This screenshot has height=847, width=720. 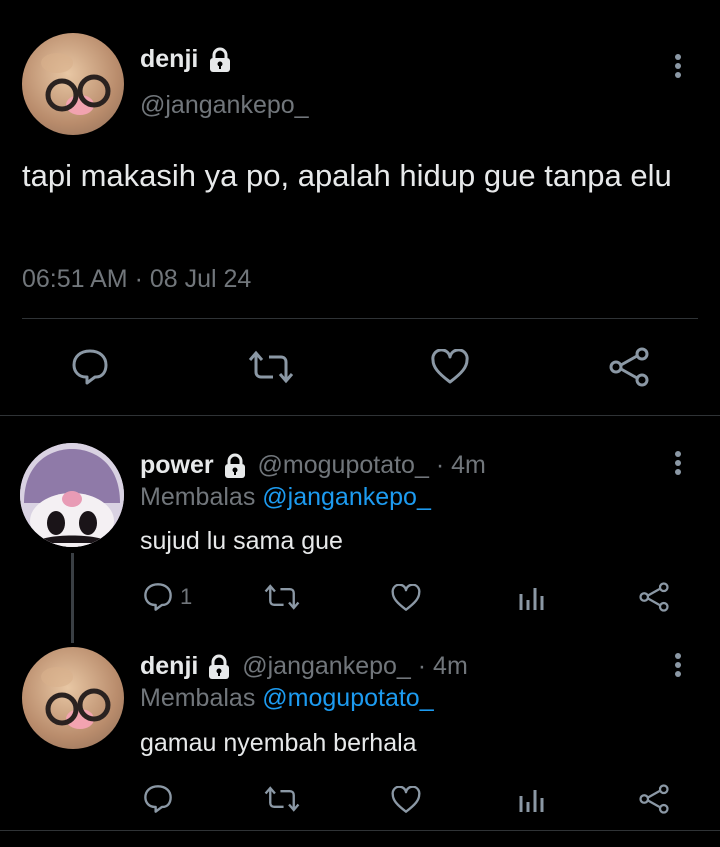 What do you see at coordinates (241, 541) in the screenshot?
I see `reply-text: sujud lu sama gue` at bounding box center [241, 541].